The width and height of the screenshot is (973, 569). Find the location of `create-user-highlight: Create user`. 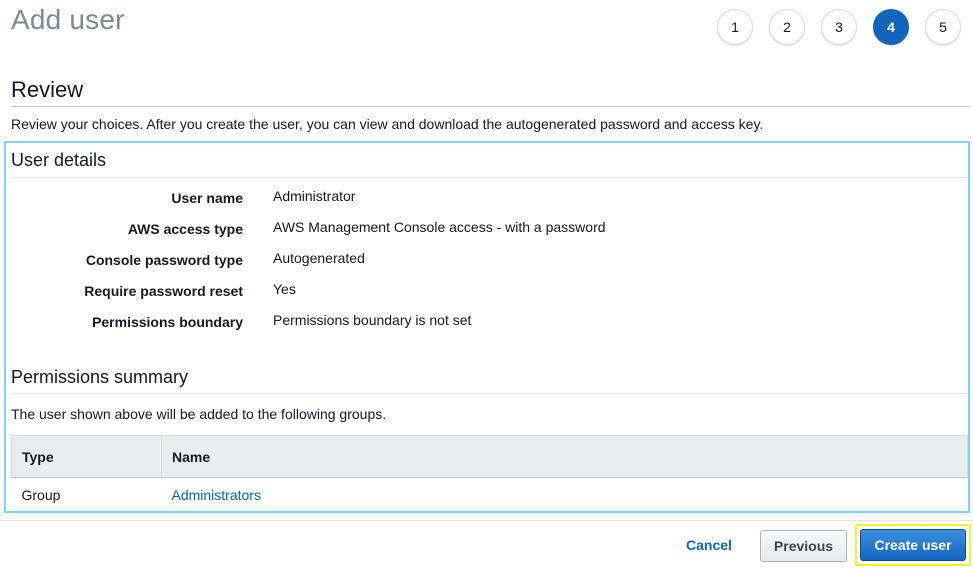

create-user-highlight: Create user is located at coordinates (913, 545).